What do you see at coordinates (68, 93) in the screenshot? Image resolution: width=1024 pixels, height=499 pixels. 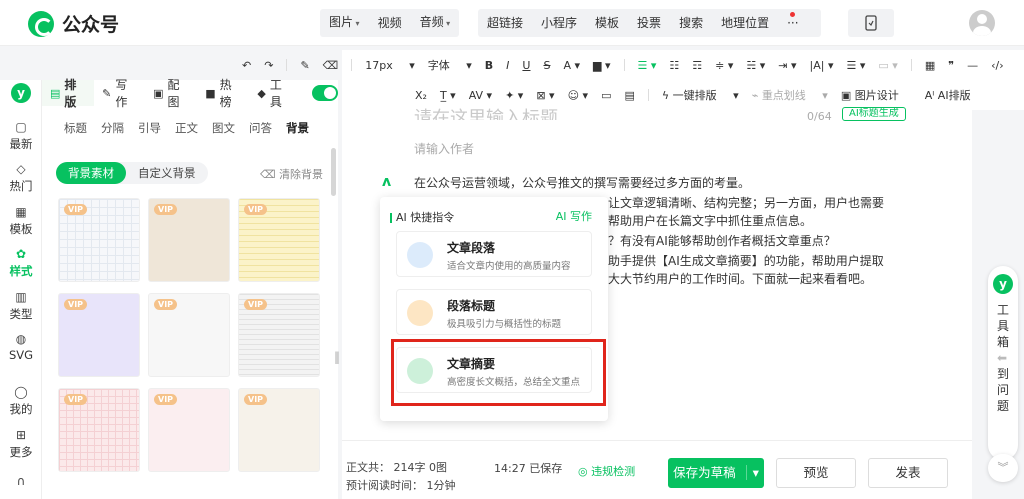 I see `tab-layout: ▤ 排版` at bounding box center [68, 93].